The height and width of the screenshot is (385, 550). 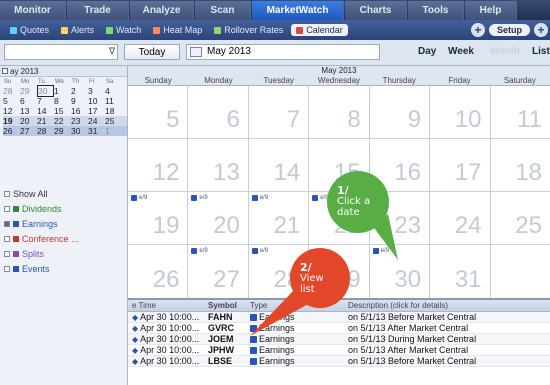 I want to click on mini-day: 30, so click(x=79, y=131).